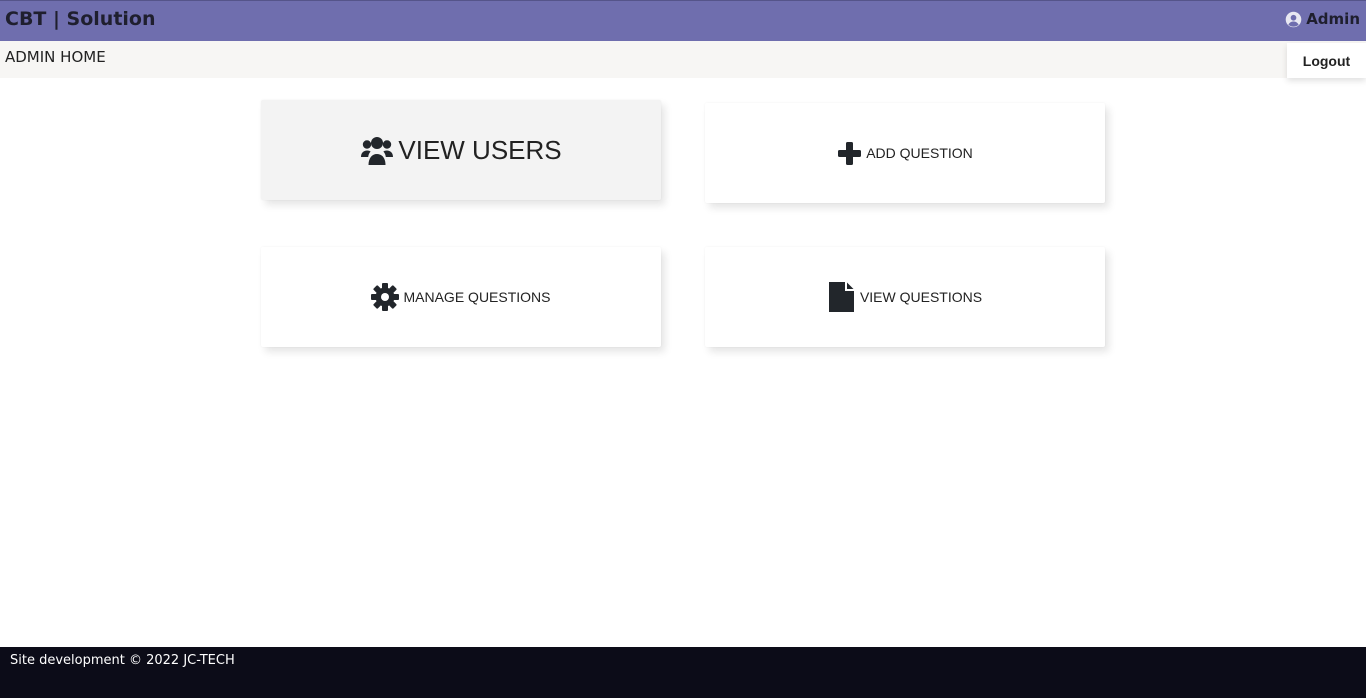 The height and width of the screenshot is (698, 1366). Describe the element at coordinates (480, 149) in the screenshot. I see `card-label: VIEW USERS` at that location.